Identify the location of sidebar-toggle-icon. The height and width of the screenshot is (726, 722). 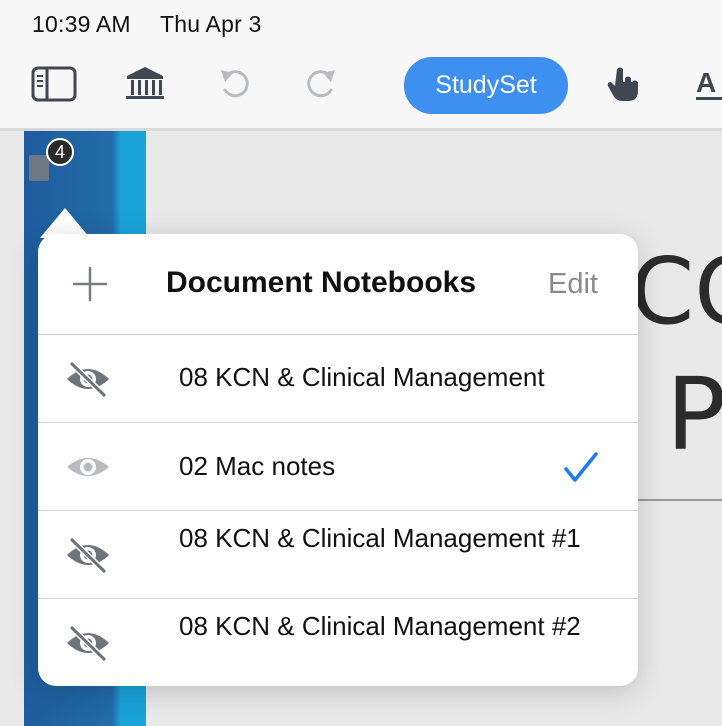
(54, 84).